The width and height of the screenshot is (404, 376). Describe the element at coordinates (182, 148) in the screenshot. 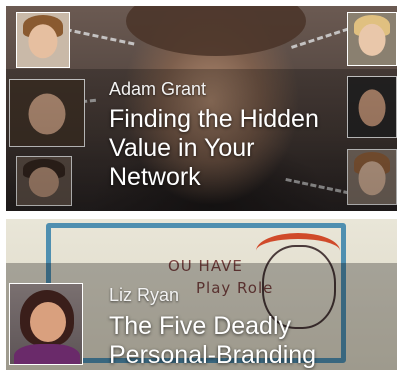

I see `article-title-line: Value in Your` at that location.